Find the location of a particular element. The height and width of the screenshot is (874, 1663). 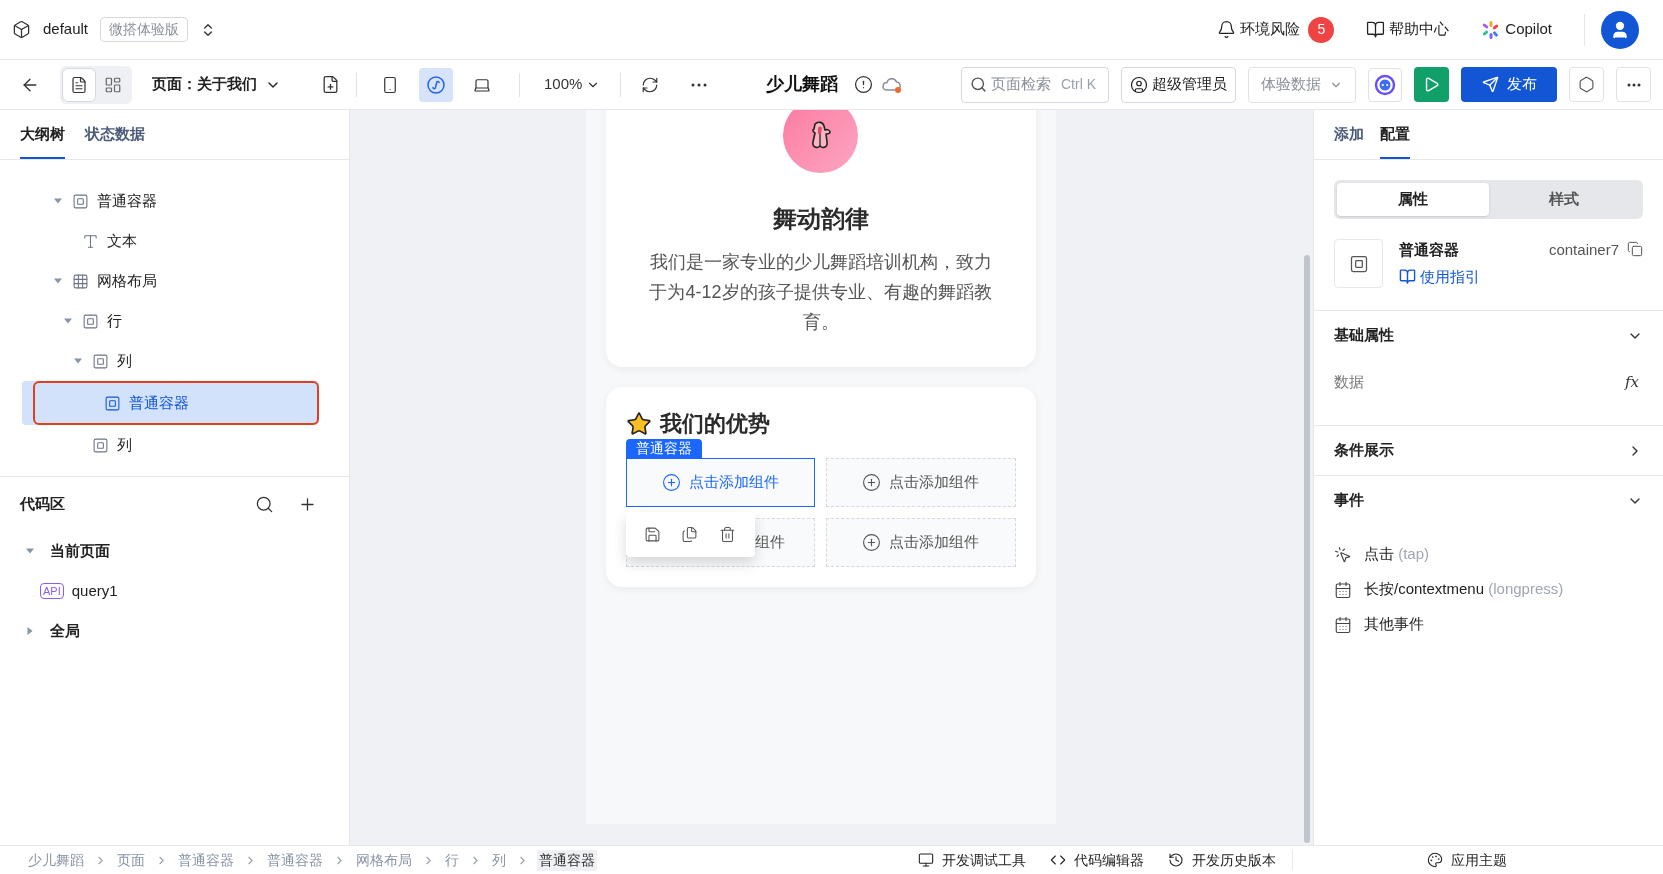

monitor-icon is located at coordinates (926, 860).